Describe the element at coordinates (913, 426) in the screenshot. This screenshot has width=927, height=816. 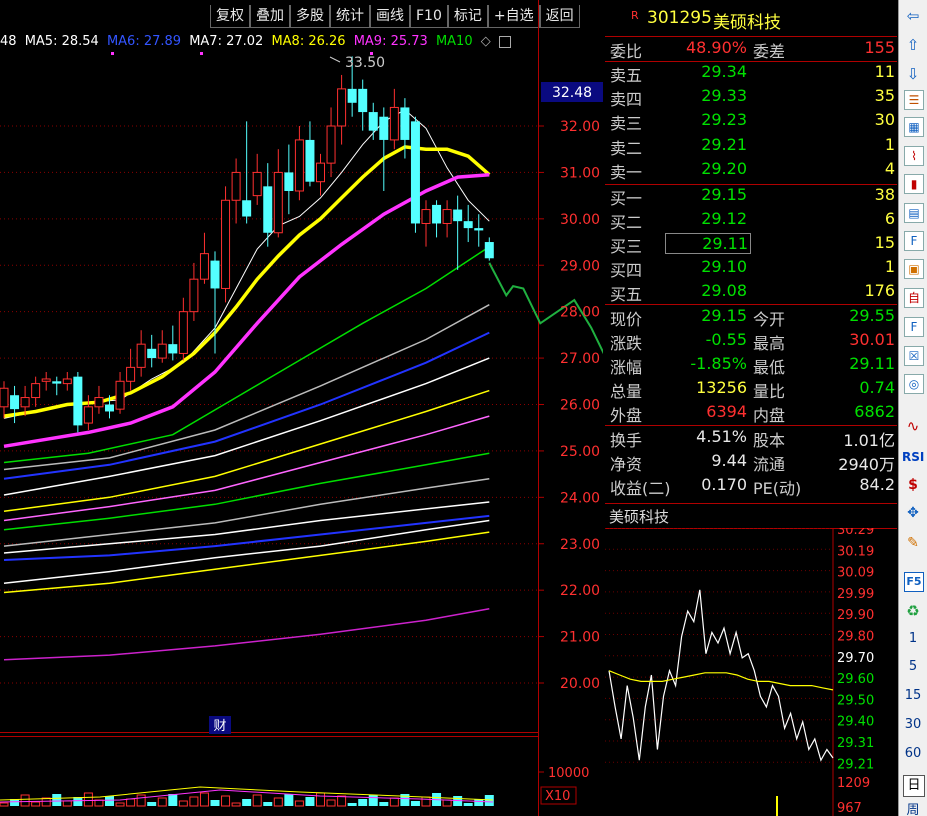
I see `wave-icon: ∿` at that location.